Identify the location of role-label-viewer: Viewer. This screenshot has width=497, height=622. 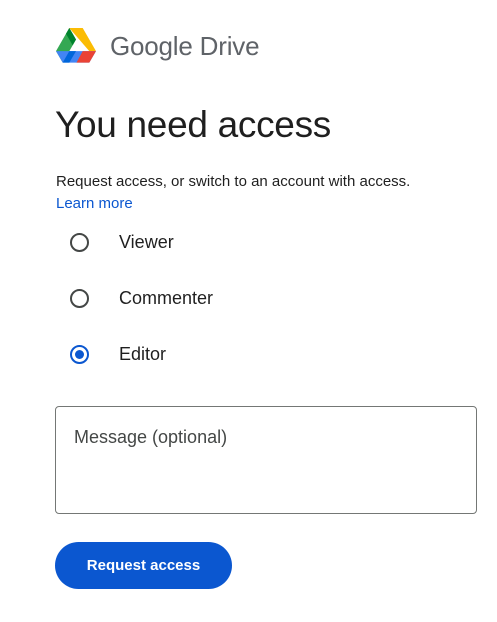
(146, 241).